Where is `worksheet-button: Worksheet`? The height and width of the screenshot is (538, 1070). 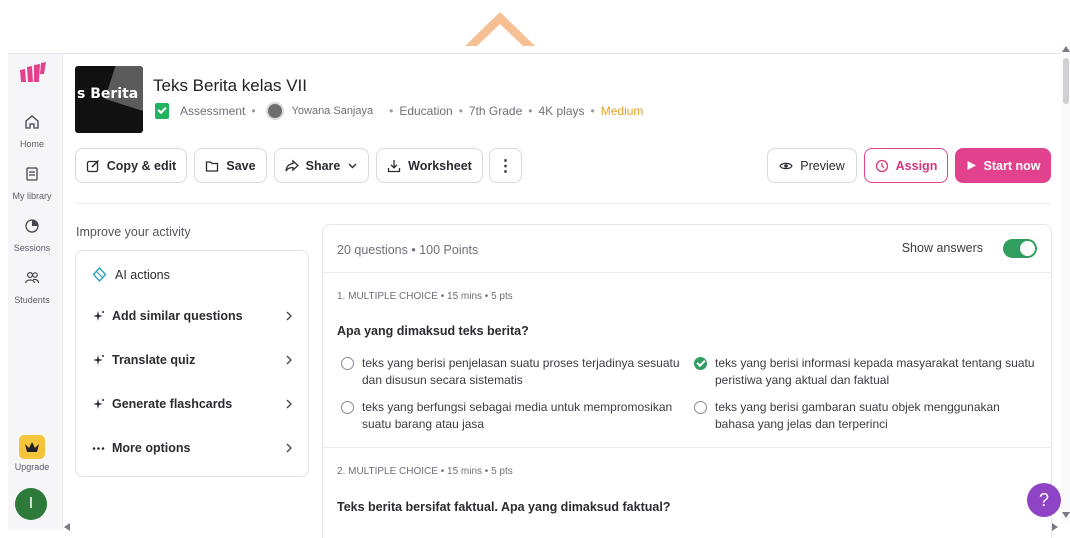 worksheet-button: Worksheet is located at coordinates (429, 165).